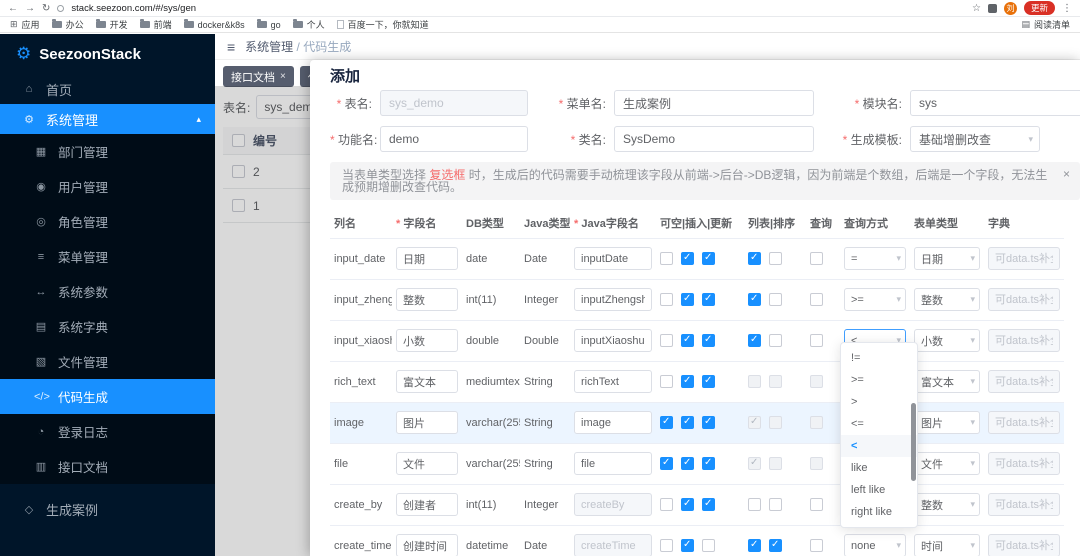 The image size is (1080, 556). I want to click on reading-list-button: ▤ 阅读清单, so click(1045, 24).